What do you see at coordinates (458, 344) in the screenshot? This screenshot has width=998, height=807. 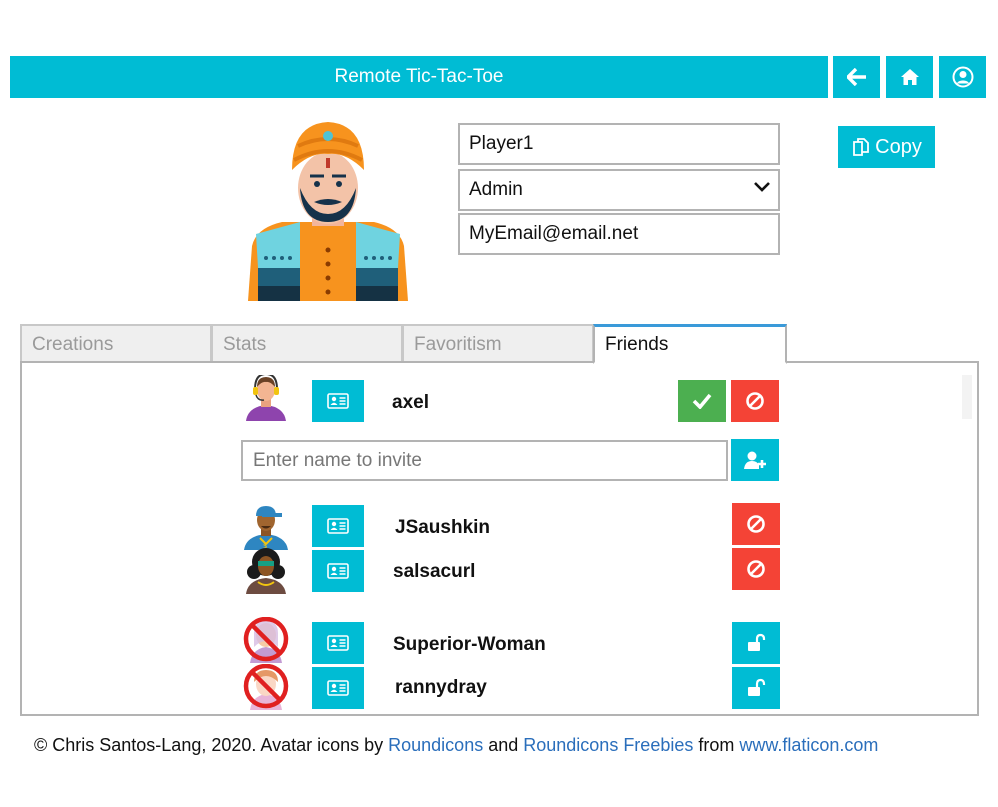 I see `tab-label: Favoritism` at bounding box center [458, 344].